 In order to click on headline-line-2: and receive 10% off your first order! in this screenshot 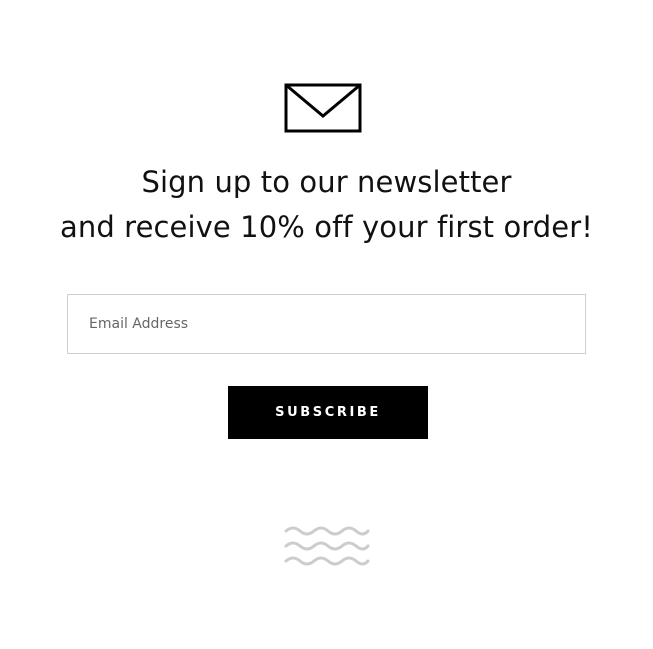, I will do `click(326, 227)`.